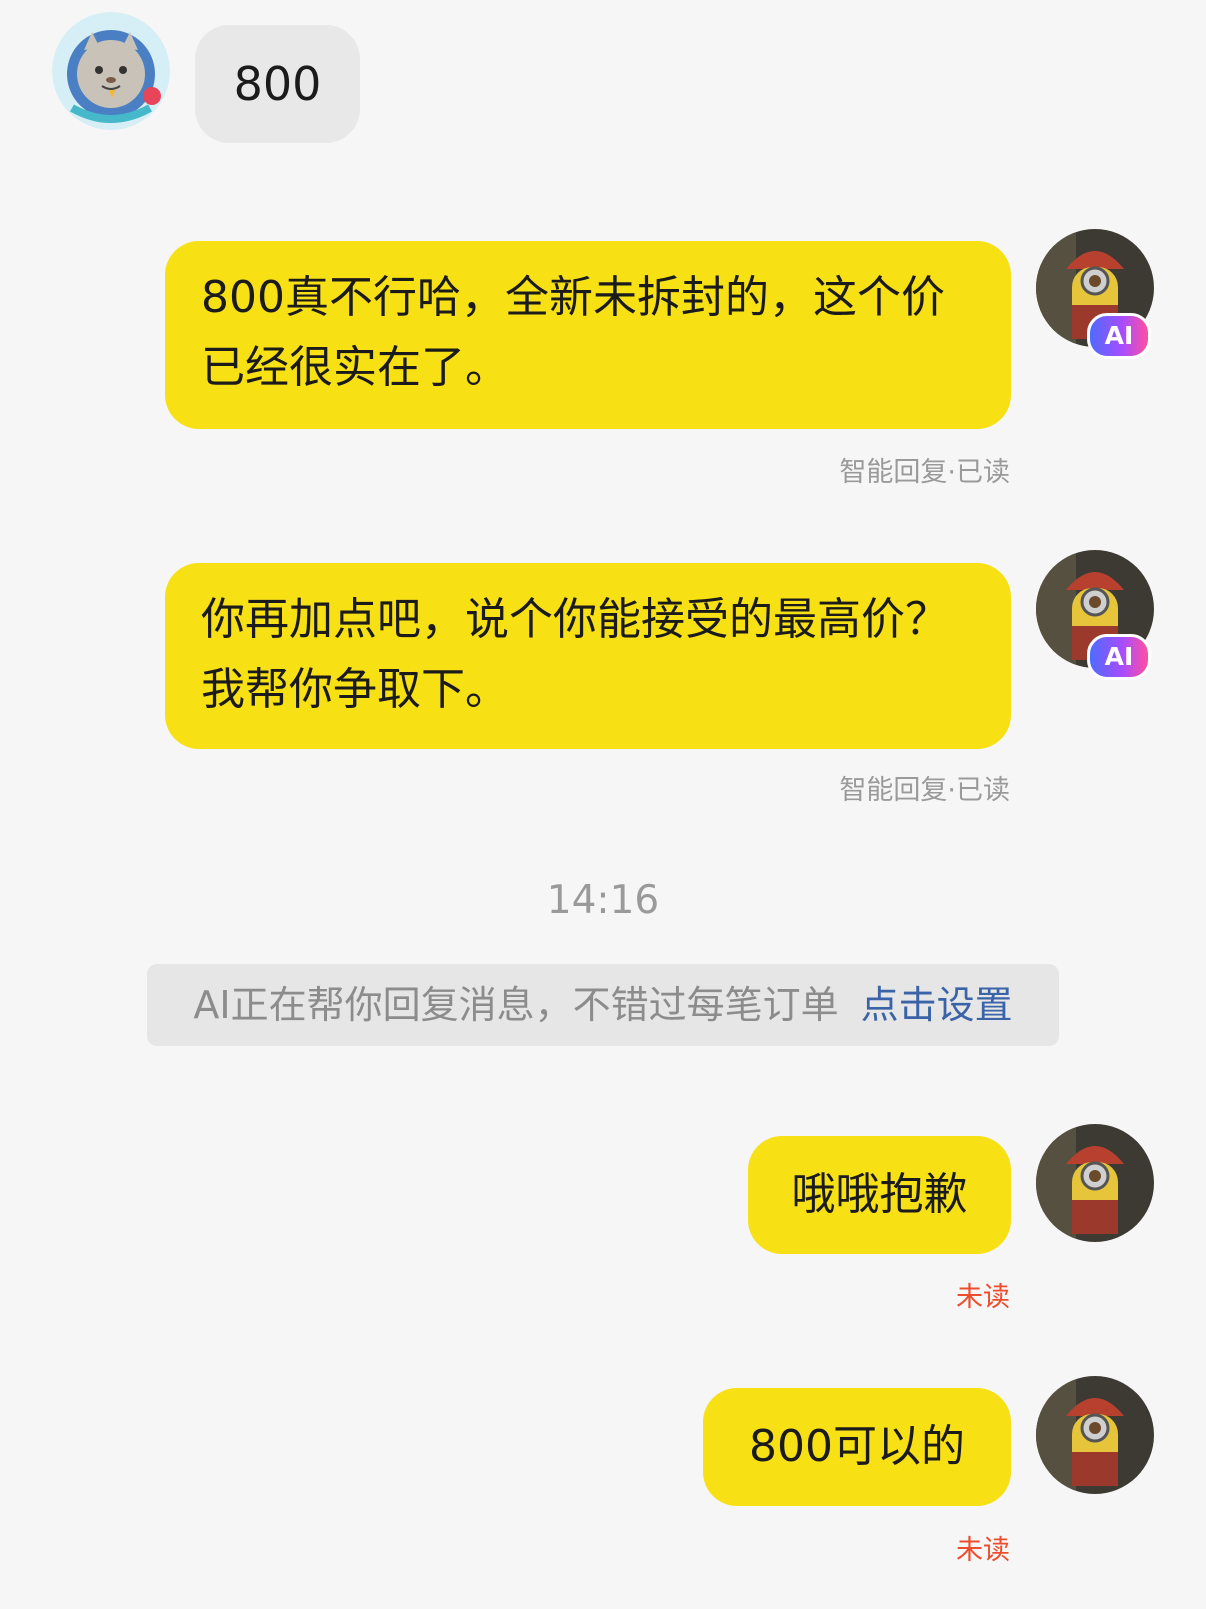 This screenshot has width=1206, height=1609. I want to click on message-text: 800, so click(277, 84).